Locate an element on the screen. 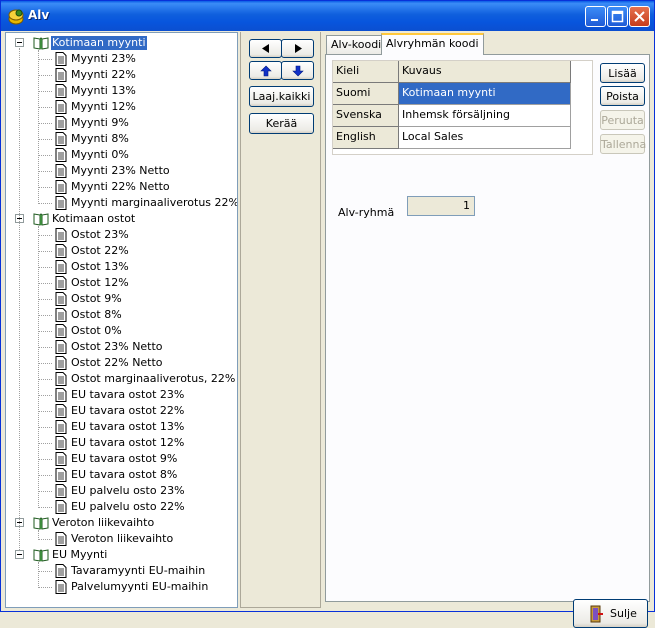 This screenshot has height=628, width=655. tree-leaf-node: Ostot 22% Netto is located at coordinates (121, 363).